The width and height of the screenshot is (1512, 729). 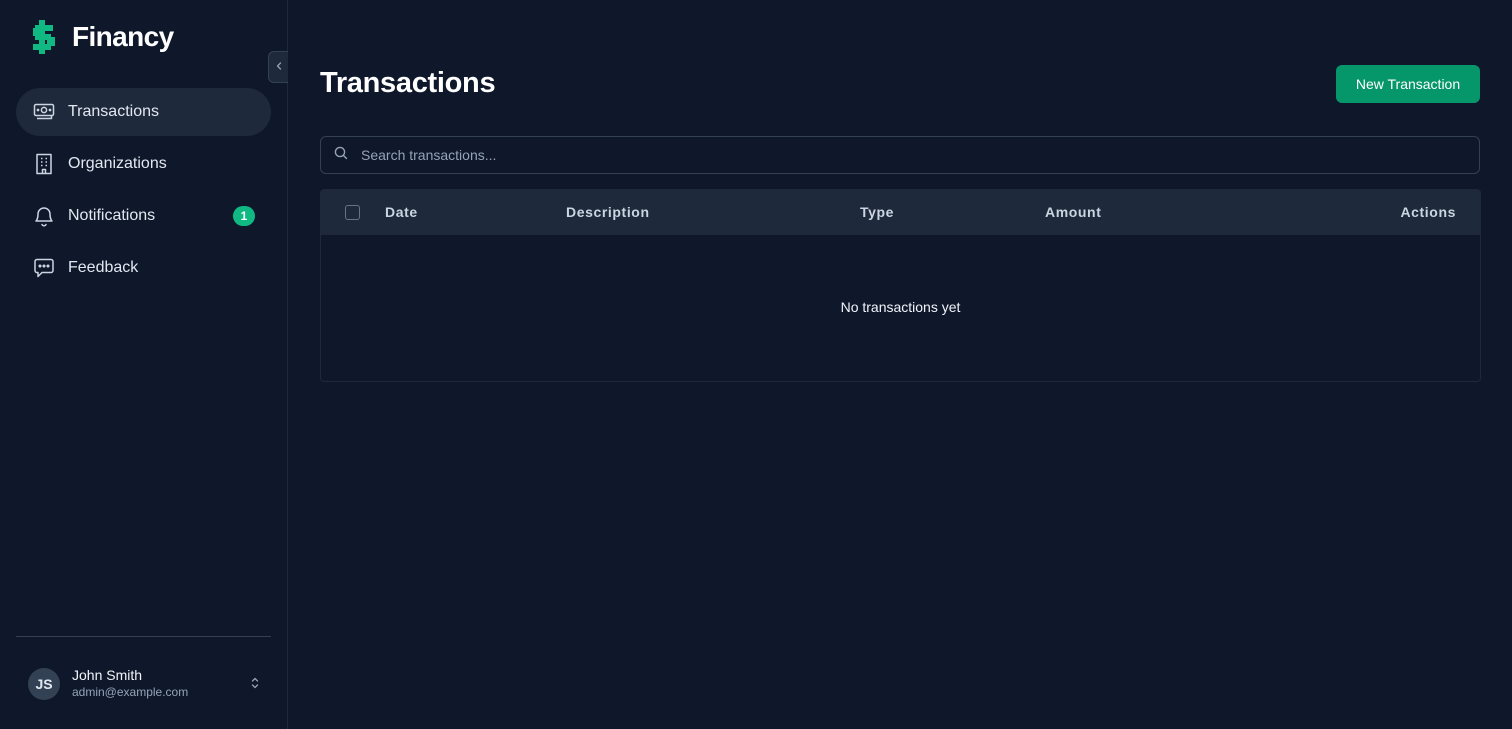 I want to click on bell-icon, so click(x=44, y=216).